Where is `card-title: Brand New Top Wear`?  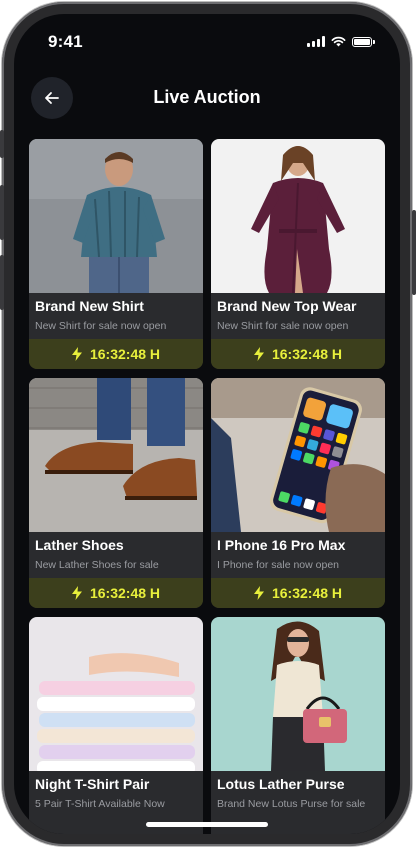
card-title: Brand New Top Wear is located at coordinates (287, 306).